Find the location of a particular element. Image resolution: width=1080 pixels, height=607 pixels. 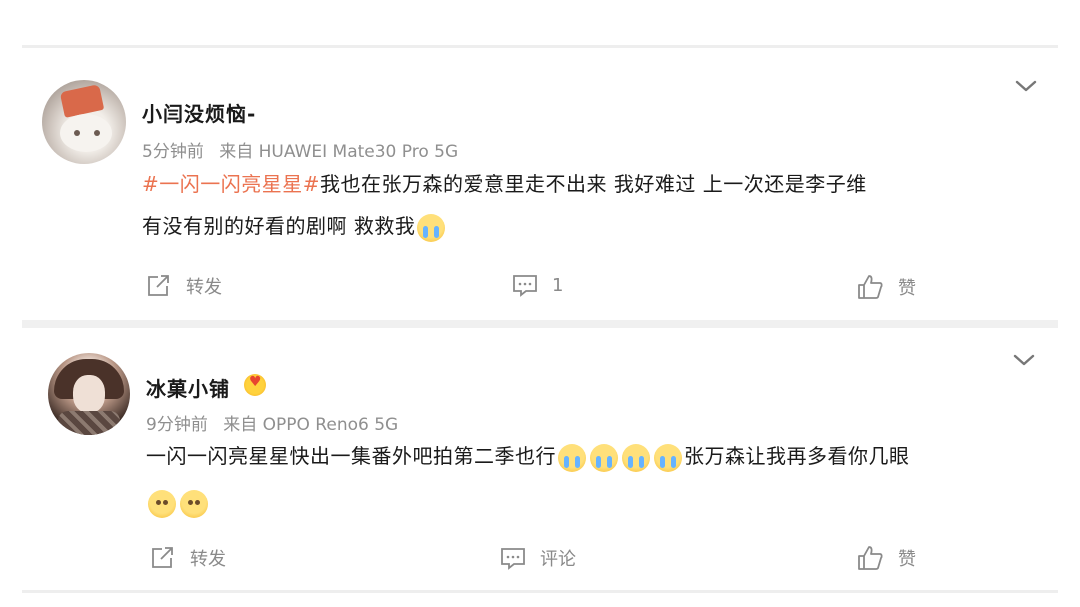

avatar-hat is located at coordinates (82, 101).